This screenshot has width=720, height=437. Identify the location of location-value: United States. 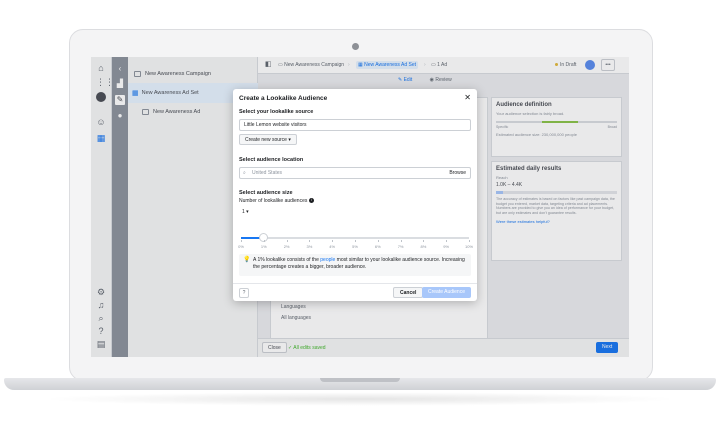
(267, 173).